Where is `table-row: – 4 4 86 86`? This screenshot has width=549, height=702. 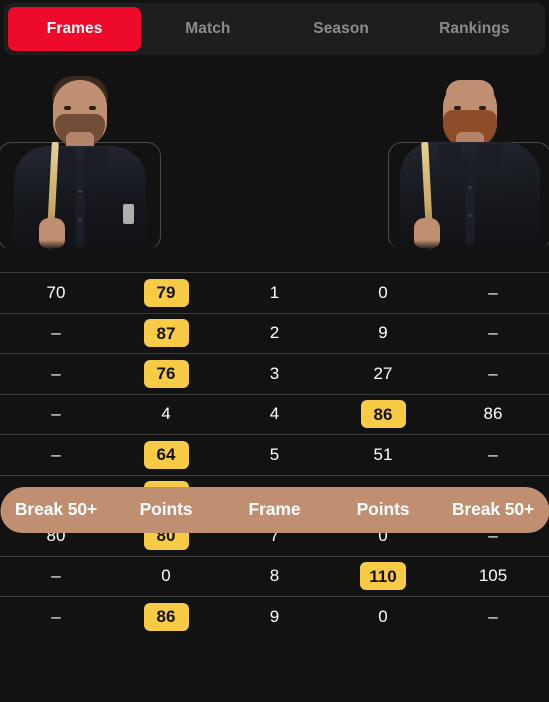
table-row: – 4 4 86 86 is located at coordinates (274, 414).